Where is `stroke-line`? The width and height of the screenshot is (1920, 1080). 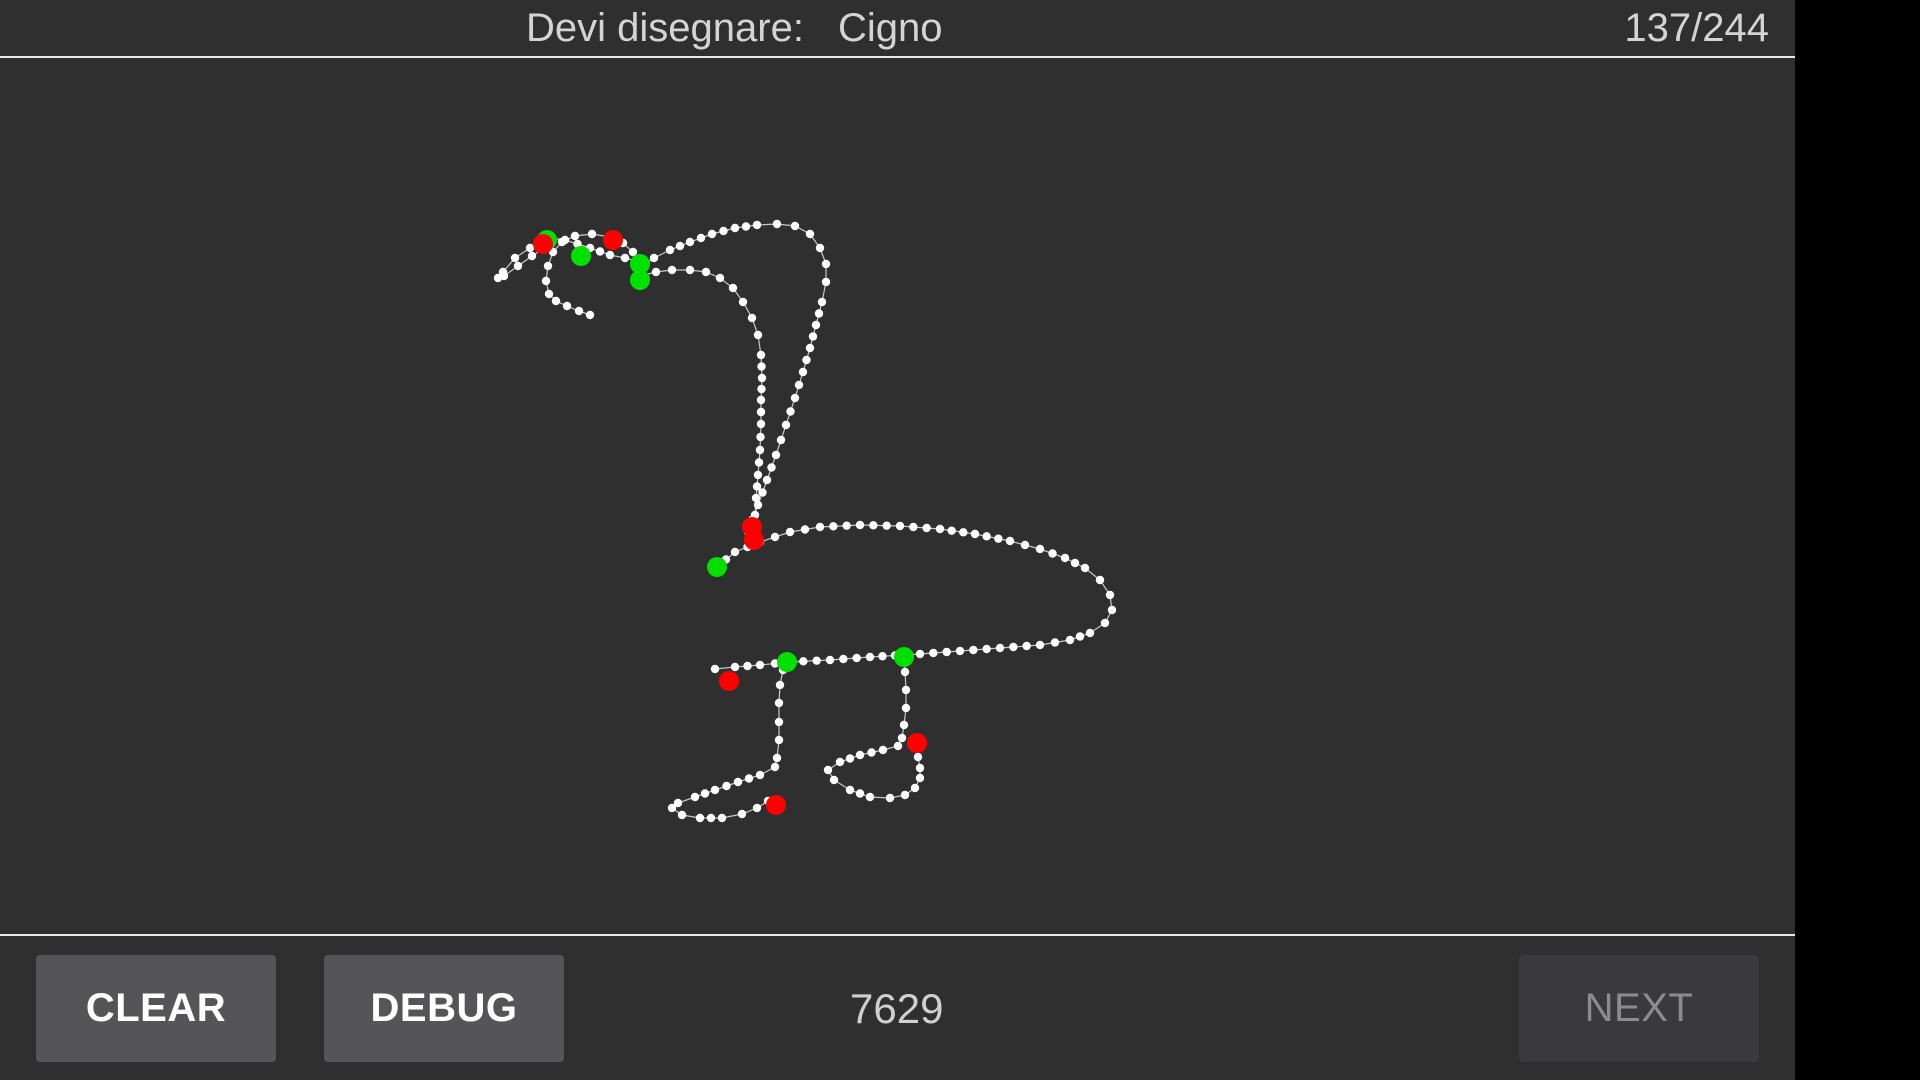
stroke-line is located at coordinates (913, 597).